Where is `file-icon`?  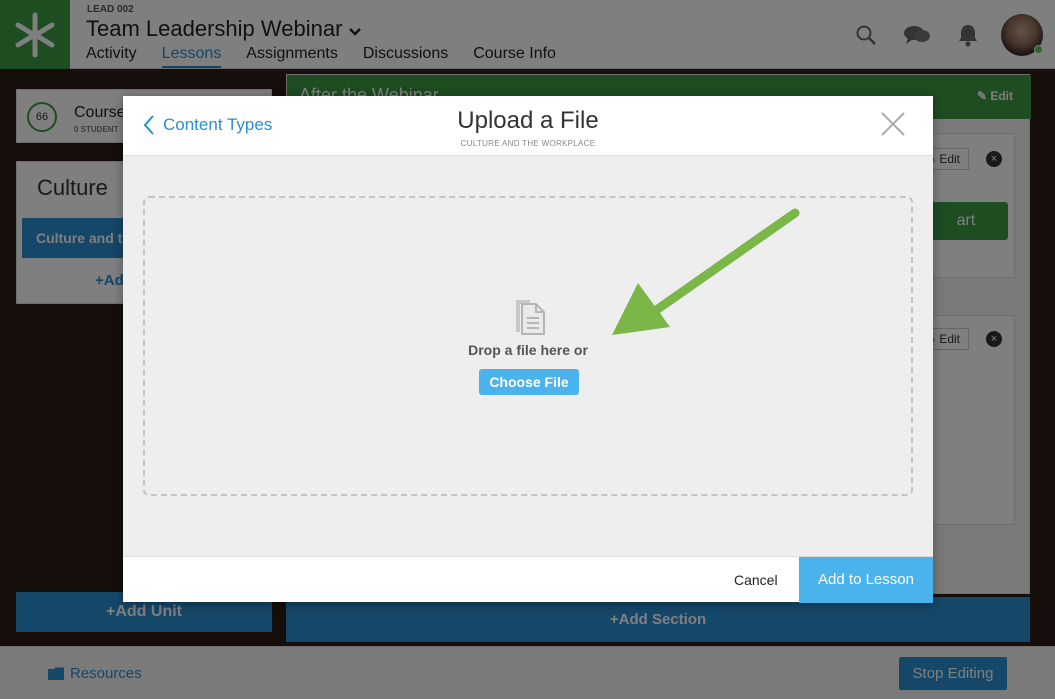 file-icon is located at coordinates (530, 319).